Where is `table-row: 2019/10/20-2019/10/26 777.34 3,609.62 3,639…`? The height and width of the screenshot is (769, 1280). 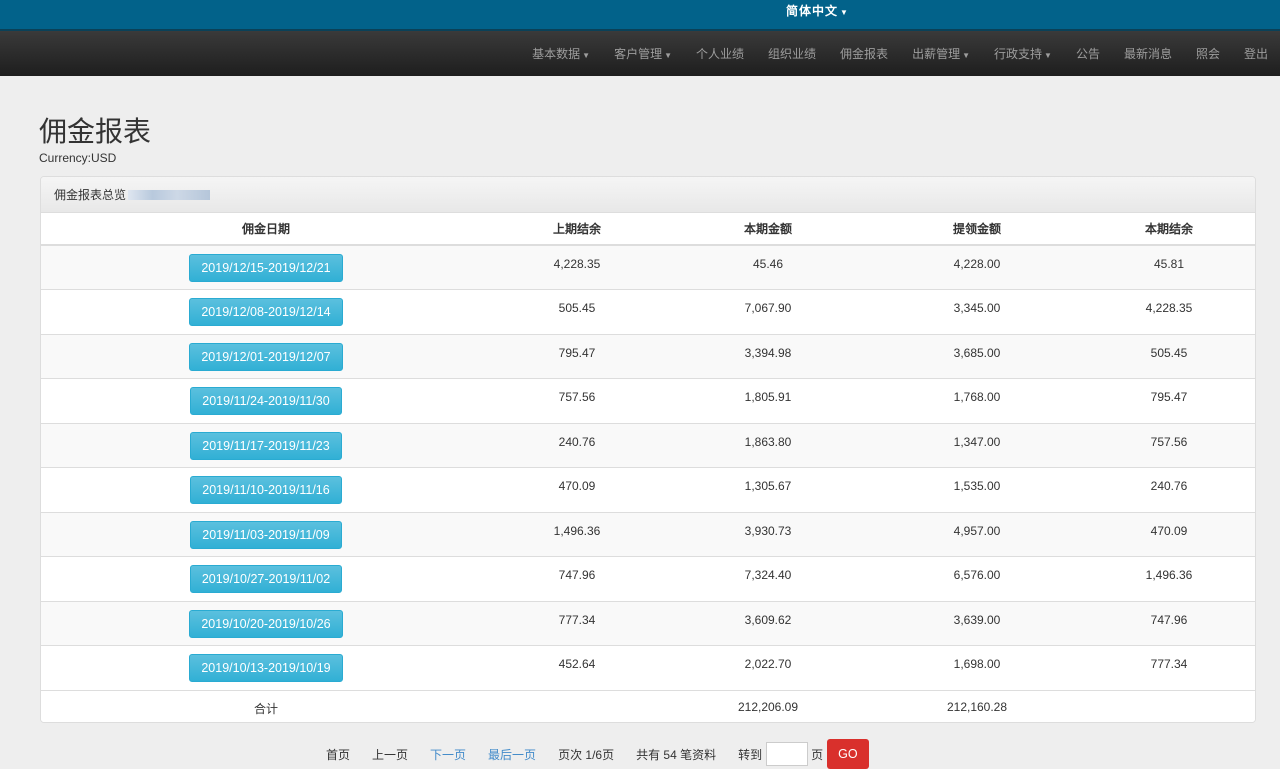
table-row: 2019/10/20-2019/10/26 777.34 3,609.62 3,639… is located at coordinates (648, 623).